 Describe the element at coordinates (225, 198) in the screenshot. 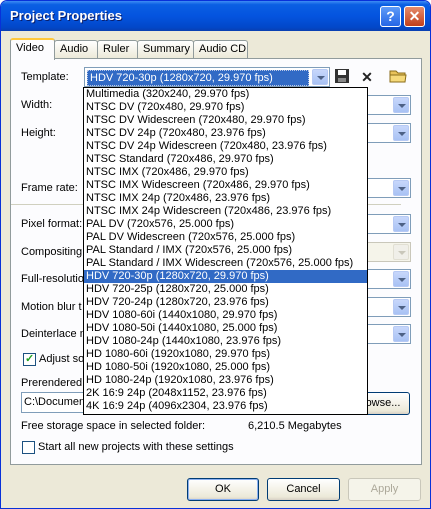

I see `template-option: NTSC IMX 24p (720x486, 23.976 fps)` at that location.